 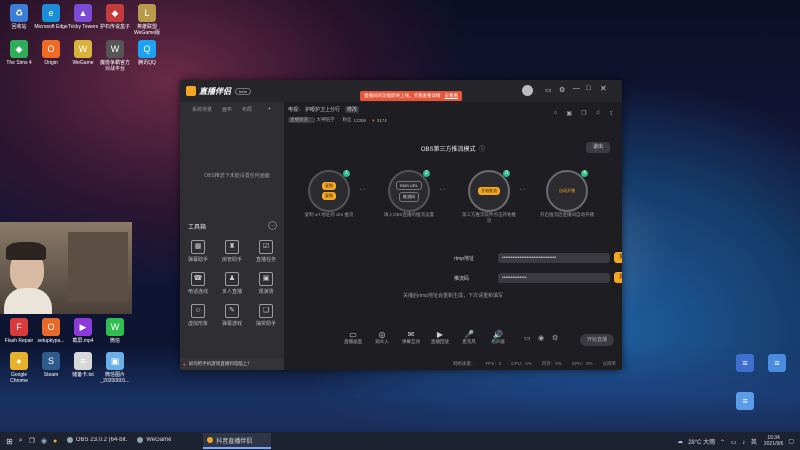 I want to click on help-icon: ⓘ, so click(x=482, y=150).